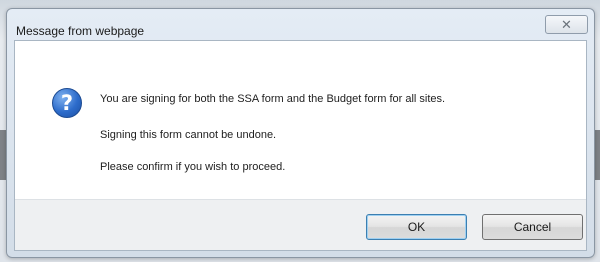 Image resolution: width=600 pixels, height=262 pixels. I want to click on question-icon: ?, so click(67, 103).